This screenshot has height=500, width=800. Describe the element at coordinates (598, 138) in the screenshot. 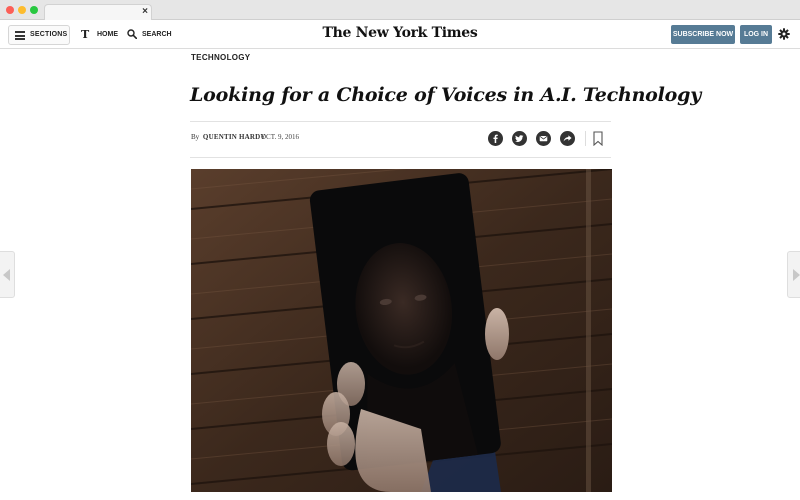

I see `bookmark-icon` at that location.